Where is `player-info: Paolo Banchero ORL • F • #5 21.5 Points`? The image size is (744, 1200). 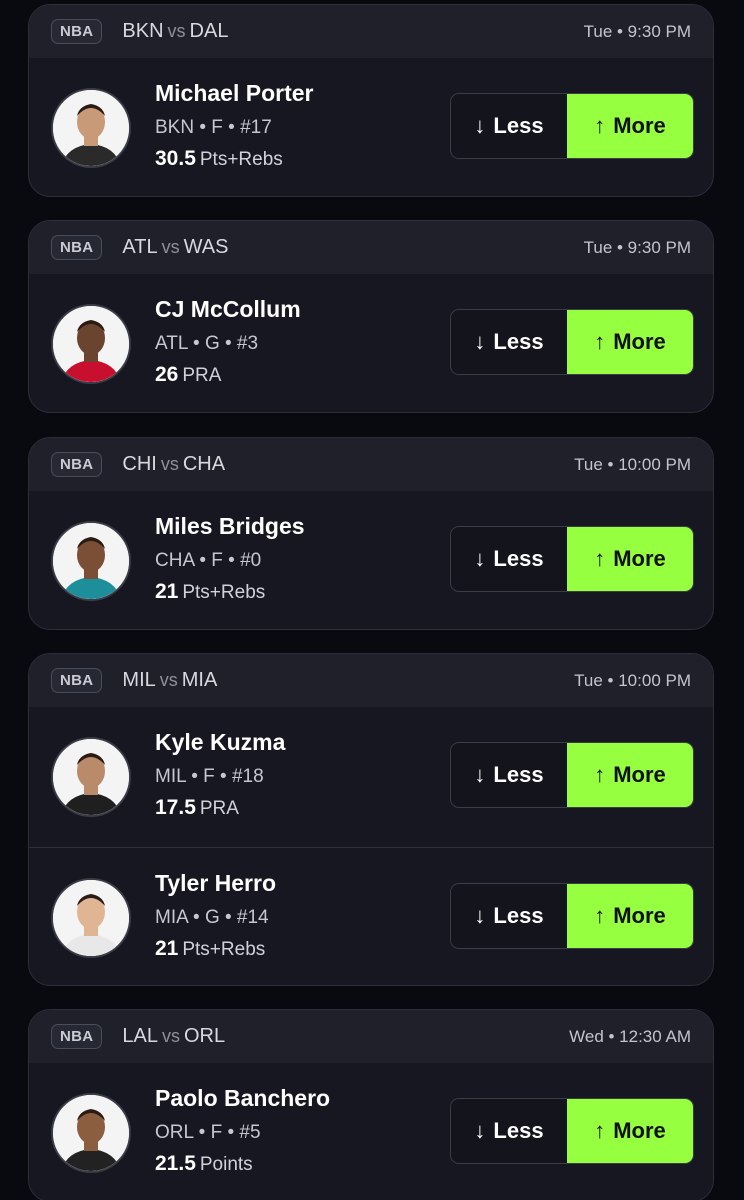
player-info: Paolo Banchero ORL • F • #5 21.5 Points is located at coordinates (242, 1130).